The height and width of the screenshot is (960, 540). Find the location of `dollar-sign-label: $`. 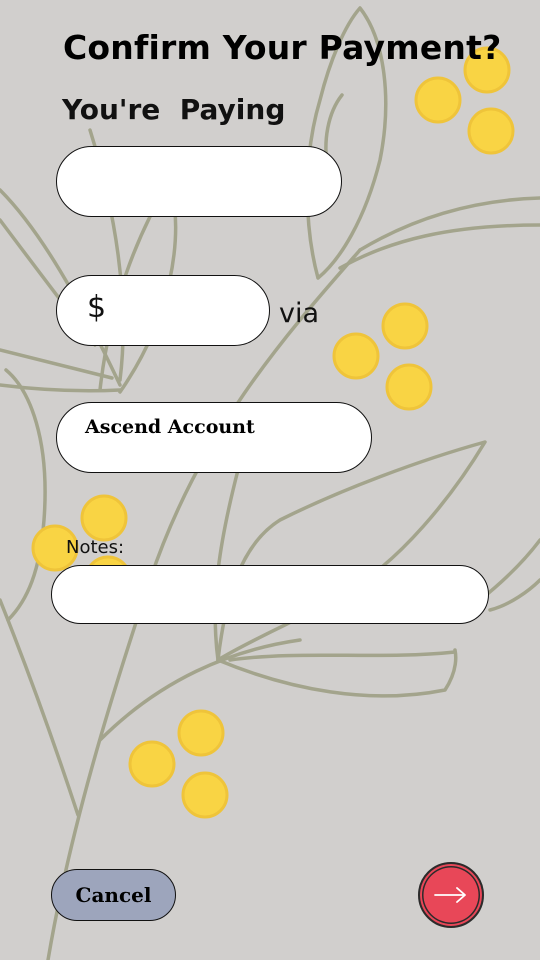

dollar-sign-label: $ is located at coordinates (97, 307).